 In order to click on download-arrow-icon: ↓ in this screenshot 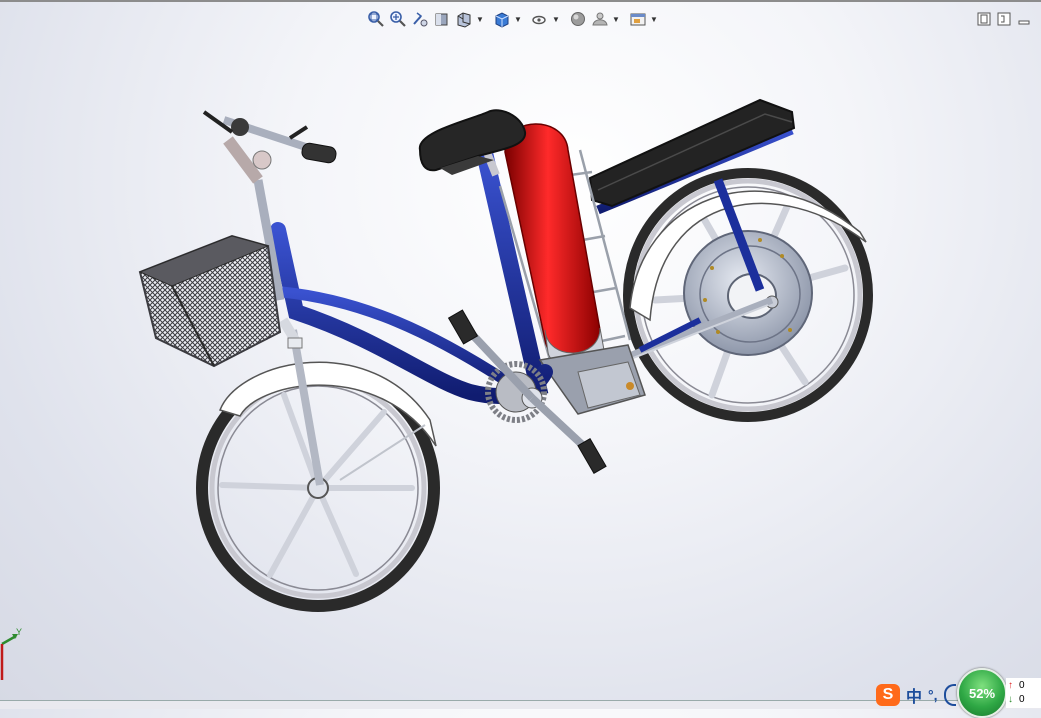, I will do `click(1010, 699)`.